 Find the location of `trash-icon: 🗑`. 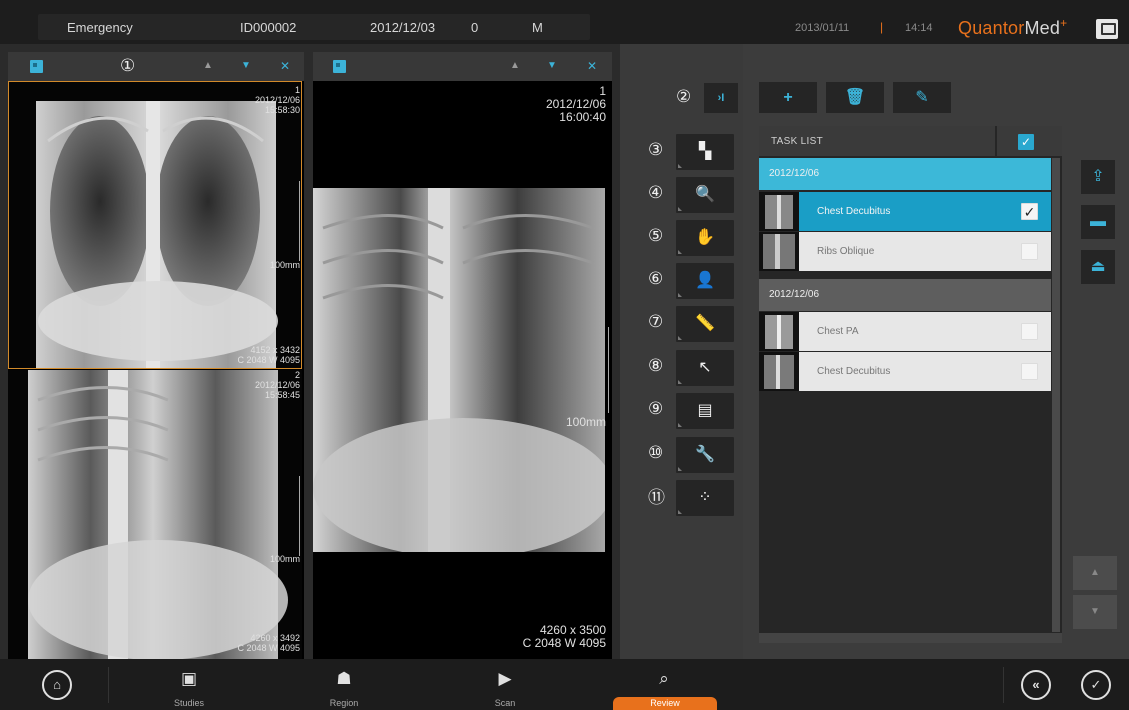

trash-icon: 🗑 is located at coordinates (855, 97).